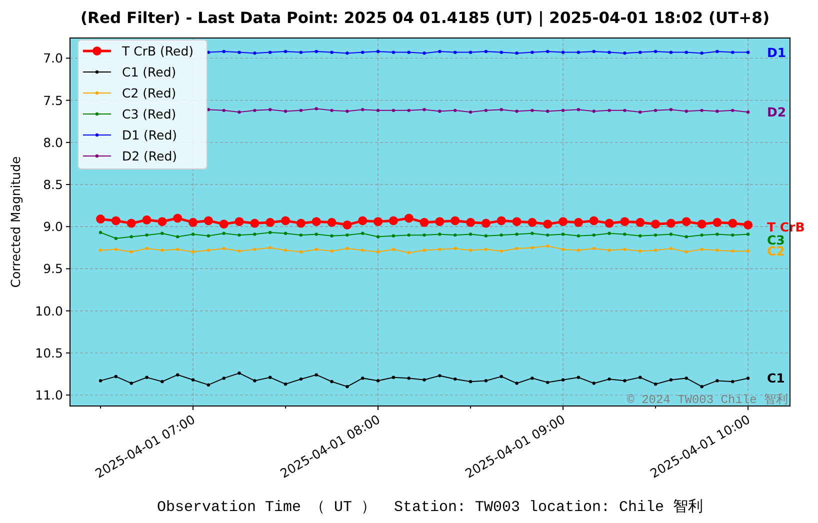  What do you see at coordinates (53, 226) in the screenshot?
I see `y-tick-label: 9.0` at bounding box center [53, 226].